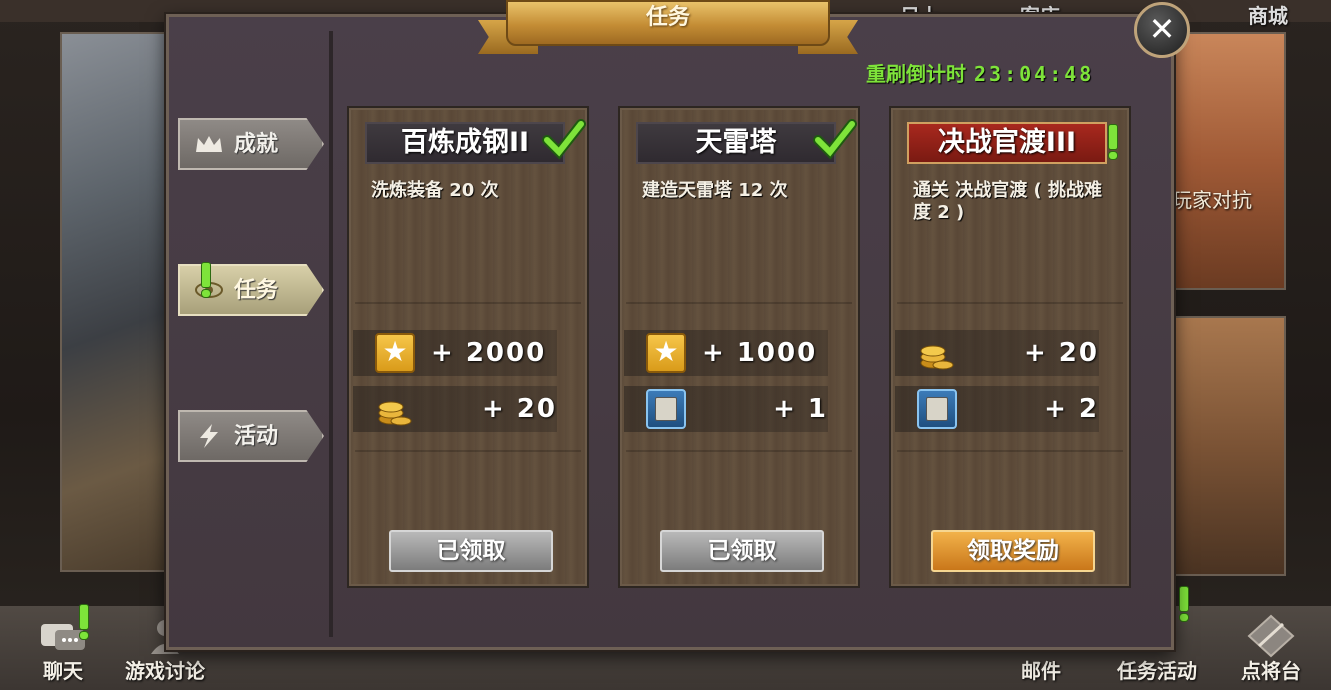 The width and height of the screenshot is (1331, 690). Describe the element at coordinates (165, 671) in the screenshot. I see `discussion-label: 游戏讨论` at that location.